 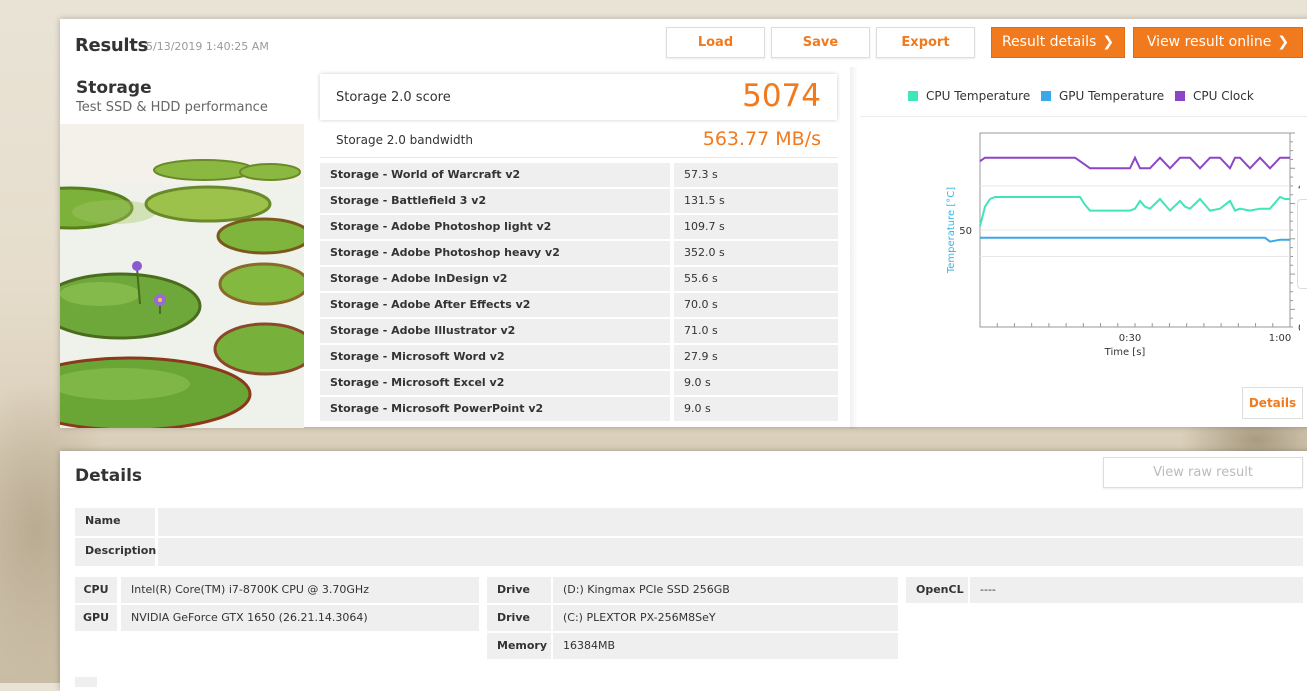 I want to click on overall-score-card: Storage 2.0 score 5074, so click(x=578, y=97).